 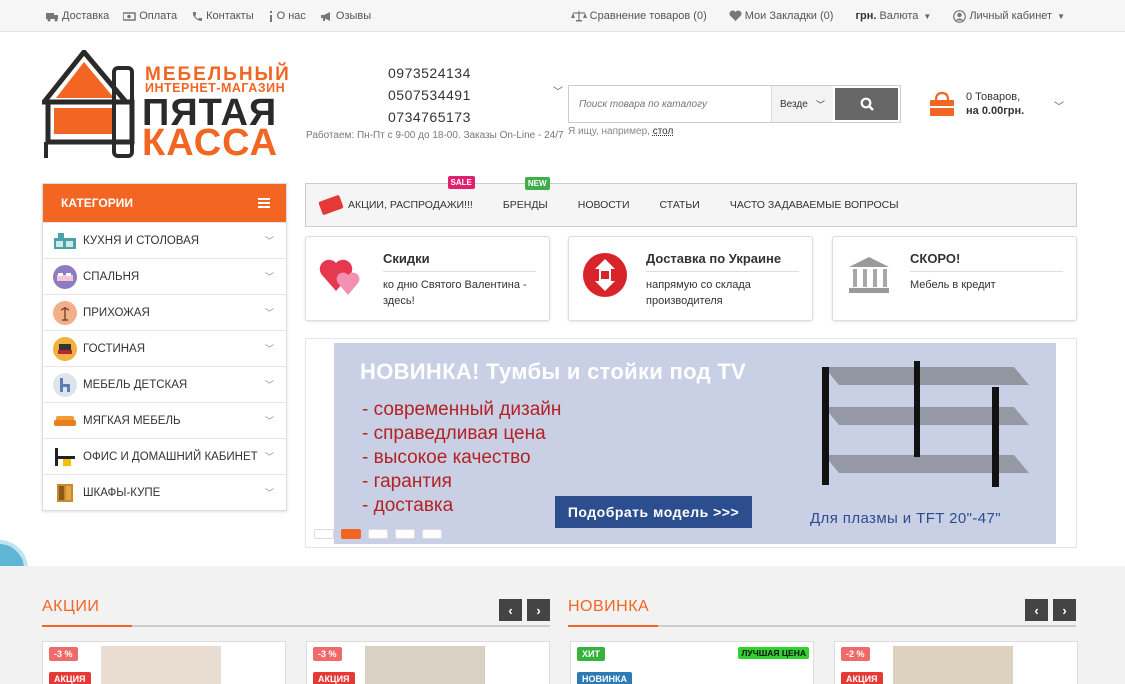 I want to click on category-label: ОФИС И ДОМАШНИЙ КАБИНЕТ, so click(x=170, y=456).